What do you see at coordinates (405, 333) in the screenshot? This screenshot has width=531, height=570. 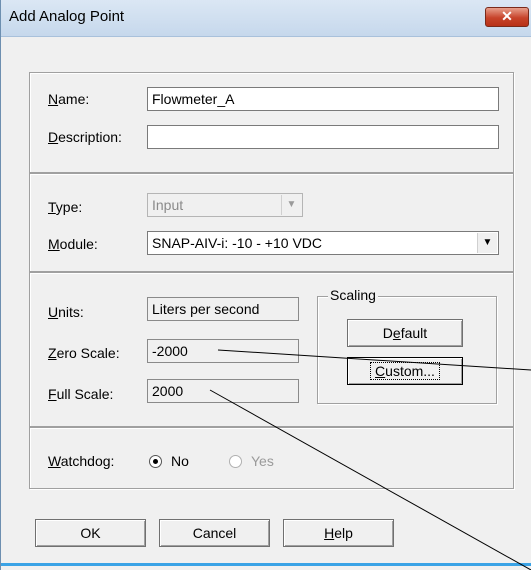 I see `default-button: Default` at bounding box center [405, 333].